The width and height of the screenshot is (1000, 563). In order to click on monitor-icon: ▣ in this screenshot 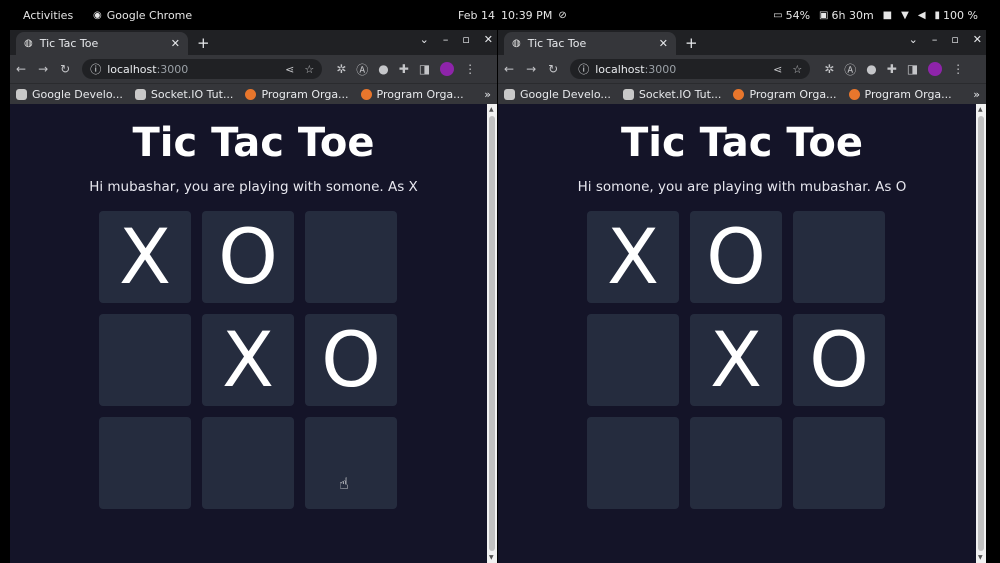, I will do `click(824, 15)`.